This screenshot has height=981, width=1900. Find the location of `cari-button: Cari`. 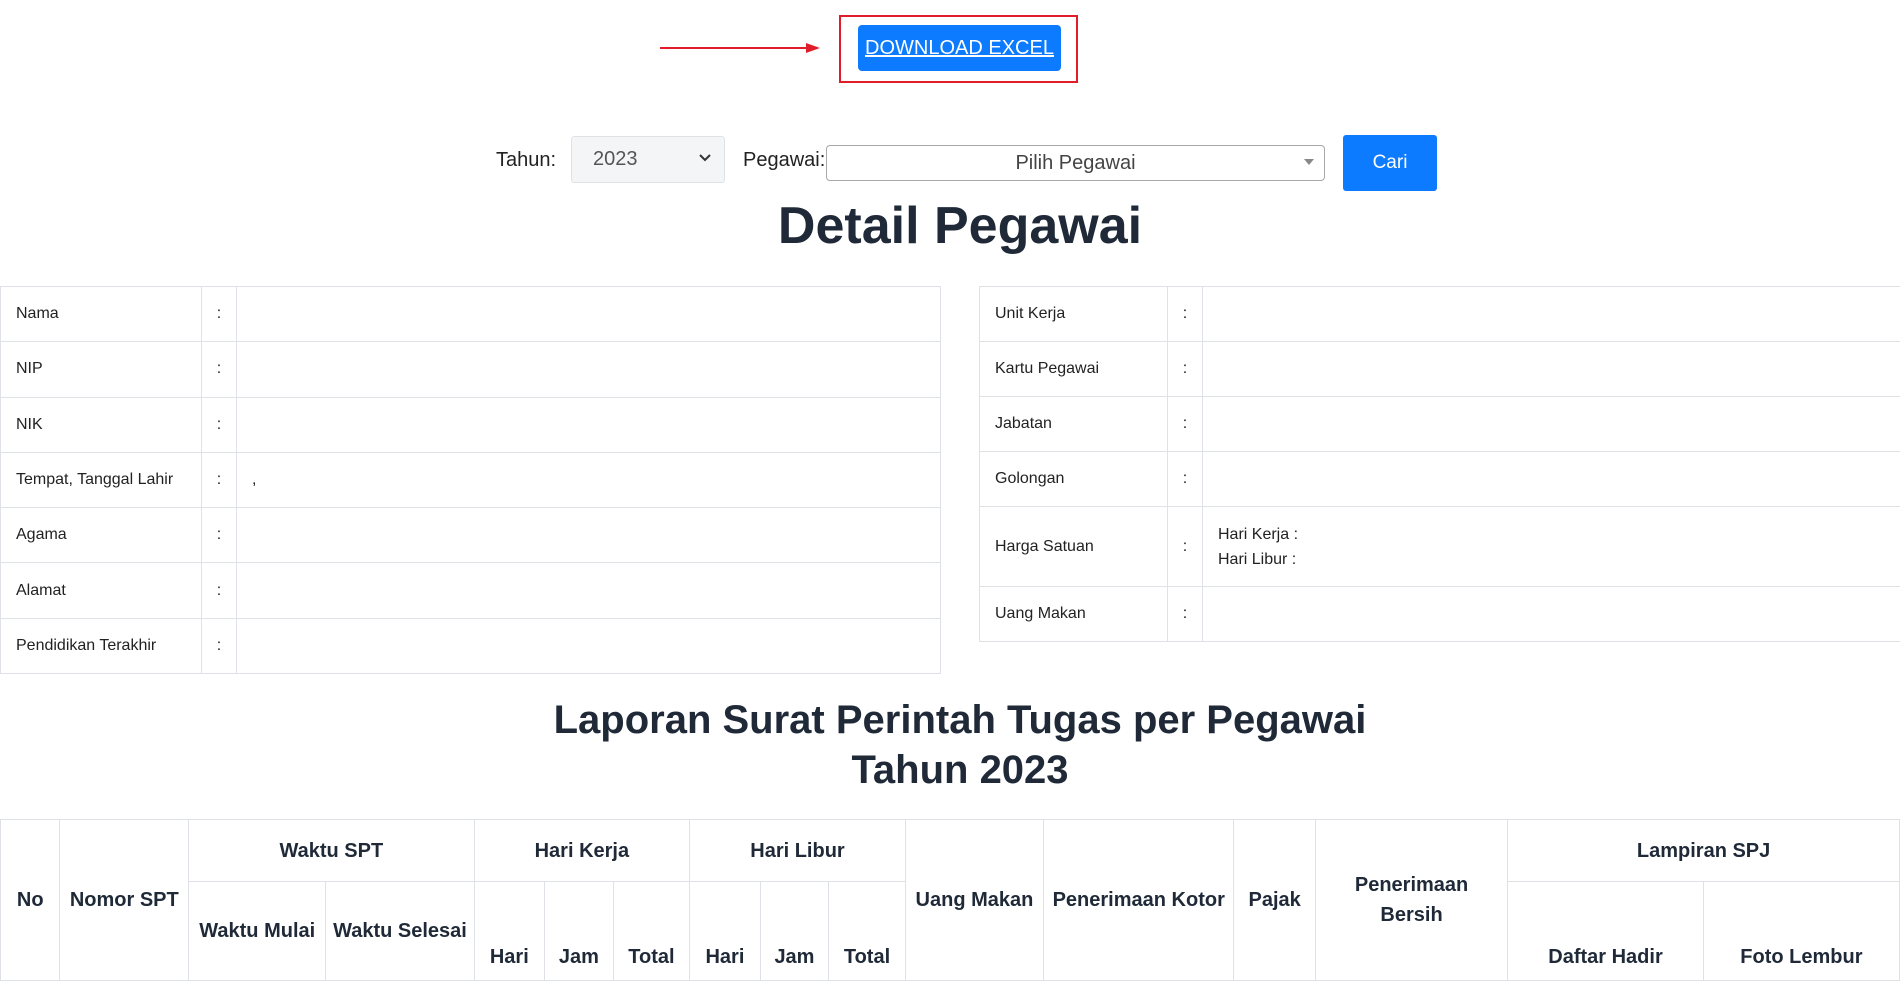

cari-button: Cari is located at coordinates (1390, 163).